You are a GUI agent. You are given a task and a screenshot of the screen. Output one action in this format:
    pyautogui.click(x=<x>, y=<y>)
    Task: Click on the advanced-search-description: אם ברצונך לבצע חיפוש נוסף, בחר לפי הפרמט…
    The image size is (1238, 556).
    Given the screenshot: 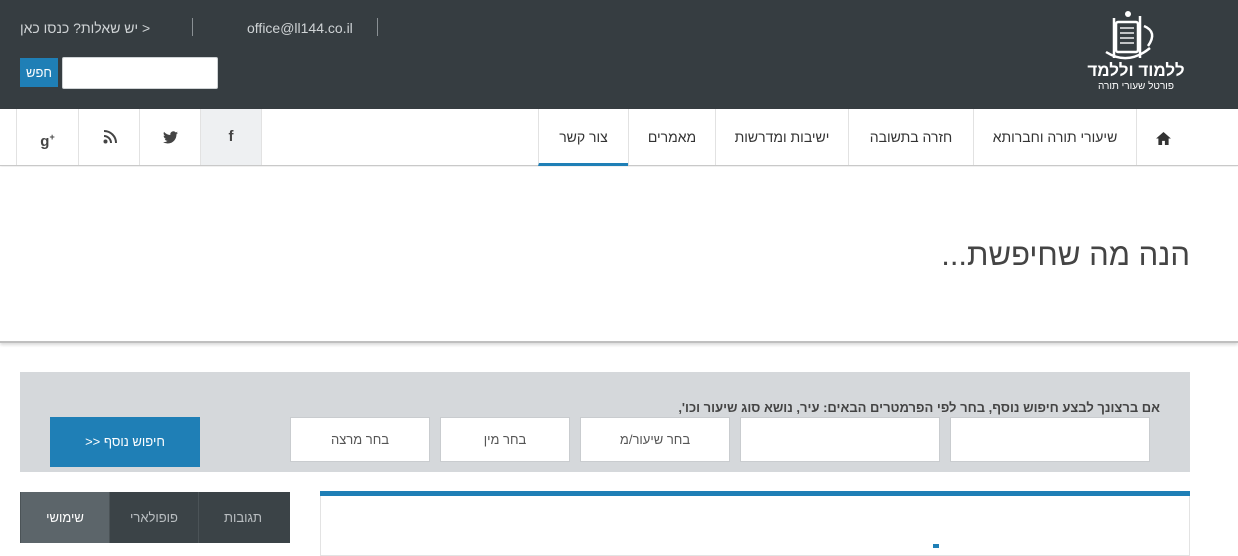 What is the action you would take?
    pyautogui.click(x=919, y=407)
    